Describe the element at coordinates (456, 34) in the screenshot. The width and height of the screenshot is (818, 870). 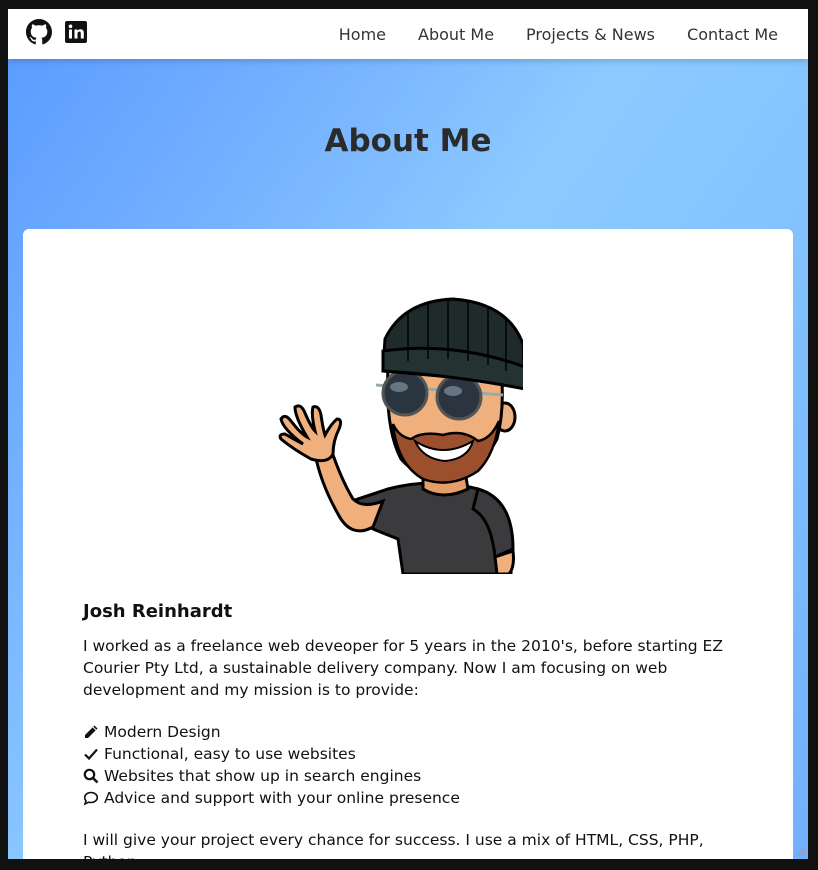
I see `nav-about-me: About Me` at that location.